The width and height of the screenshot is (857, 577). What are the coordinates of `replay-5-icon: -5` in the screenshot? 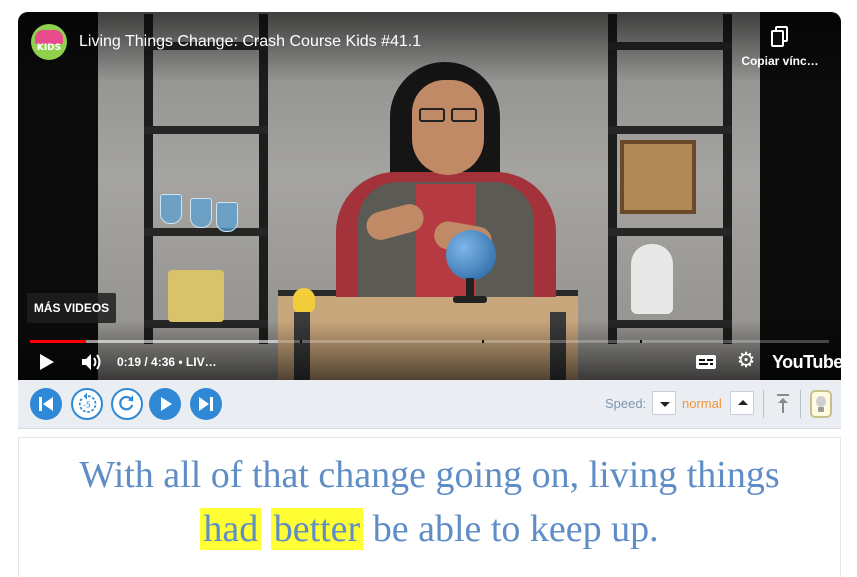 It's located at (87, 402).